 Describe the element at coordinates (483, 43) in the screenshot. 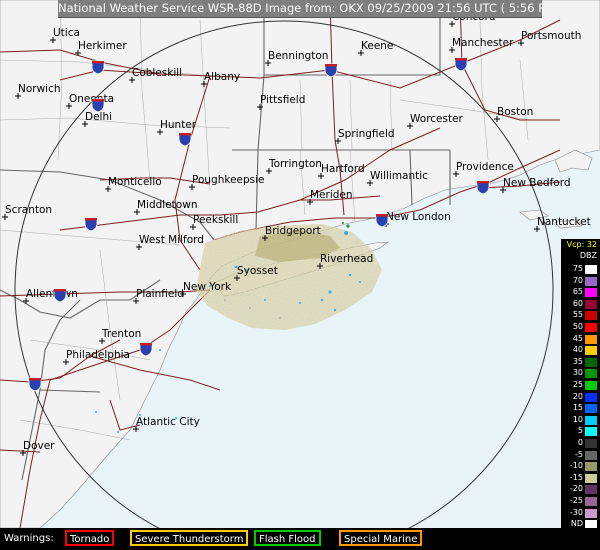

I see `city-label: Manchester` at that location.